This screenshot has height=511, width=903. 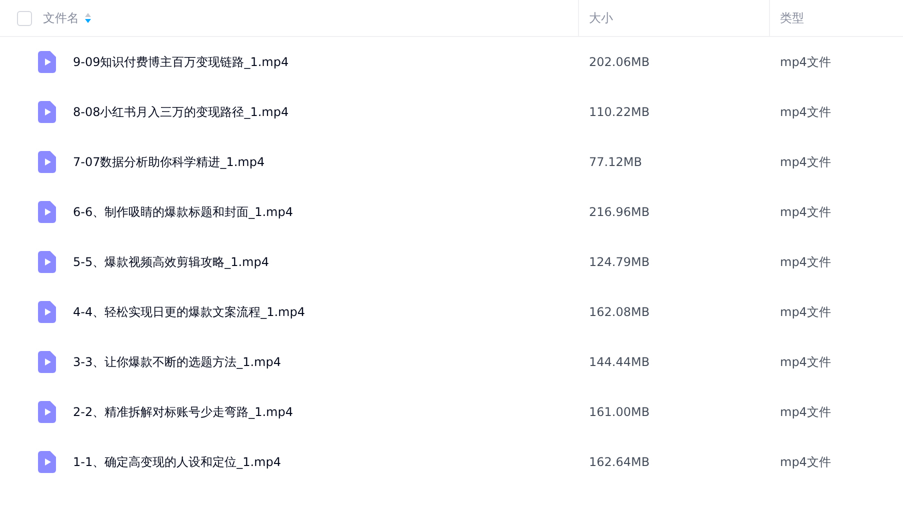 I want to click on file-name: 2-2、精准拆解对标账号少走弯路_1.mp4, so click(x=183, y=412).